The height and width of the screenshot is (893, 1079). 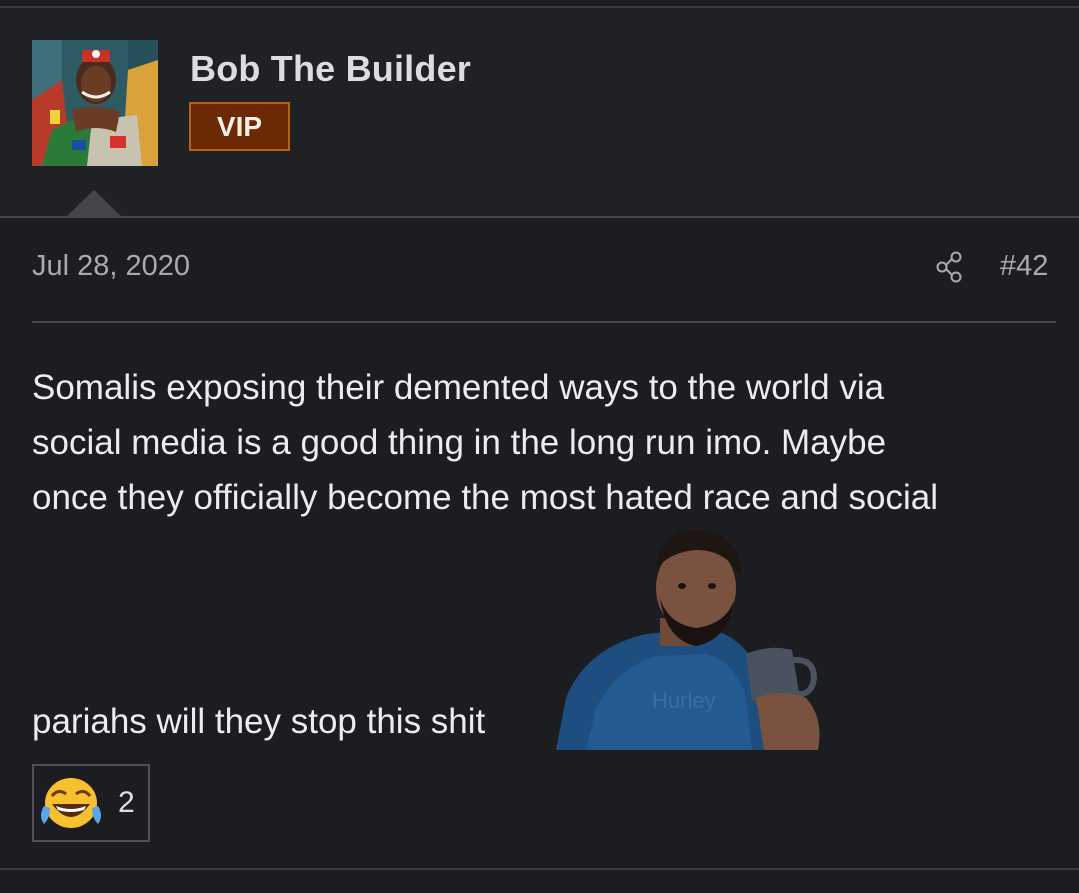 I want to click on post-number-link: #42, so click(x=1024, y=266).